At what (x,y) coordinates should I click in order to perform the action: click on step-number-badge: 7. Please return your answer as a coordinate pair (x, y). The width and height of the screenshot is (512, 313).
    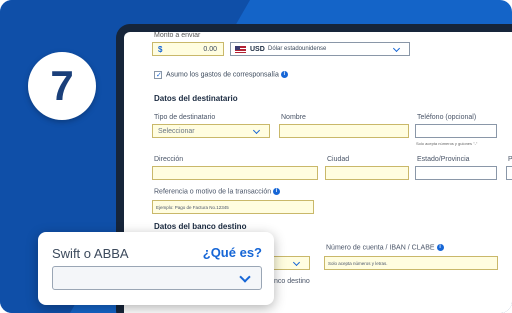
    Looking at the image, I should click on (62, 86).